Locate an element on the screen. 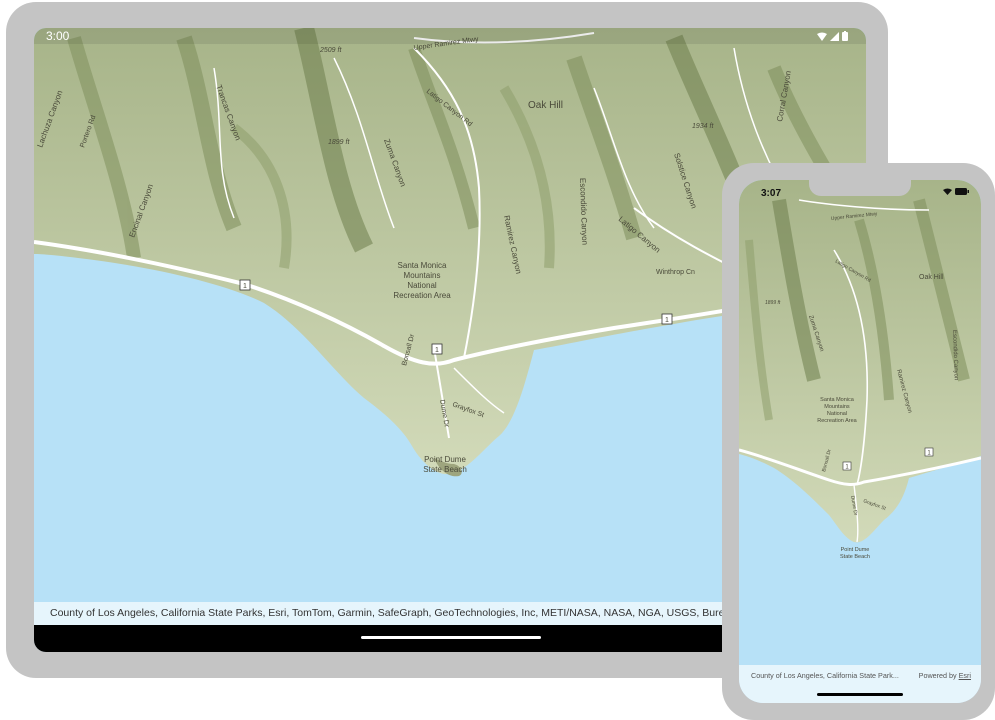  phone-status-bar: 3:07 is located at coordinates (860, 193).